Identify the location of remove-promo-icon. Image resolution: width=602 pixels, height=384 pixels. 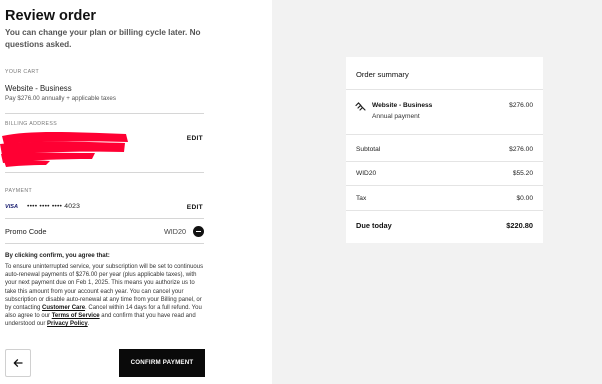
(198, 231).